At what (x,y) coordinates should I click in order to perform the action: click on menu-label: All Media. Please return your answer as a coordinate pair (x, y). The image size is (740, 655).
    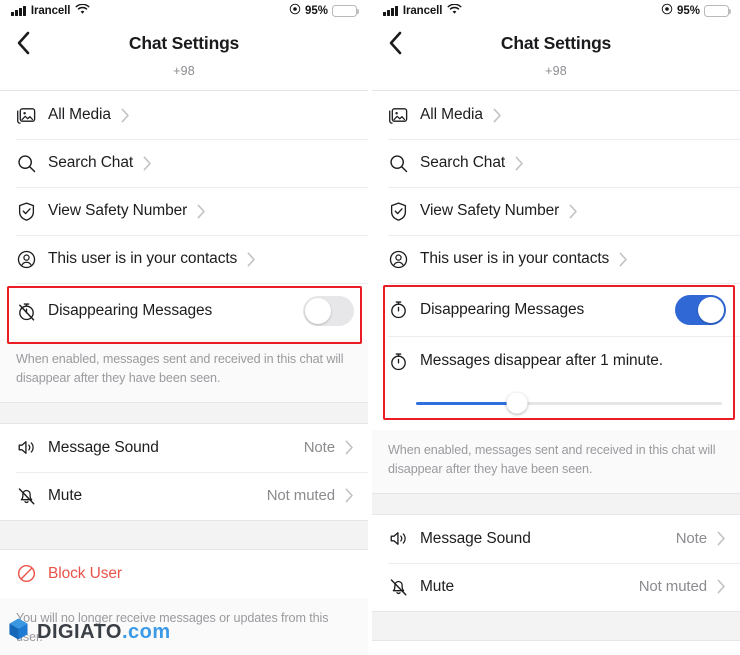
    Looking at the image, I should click on (79, 114).